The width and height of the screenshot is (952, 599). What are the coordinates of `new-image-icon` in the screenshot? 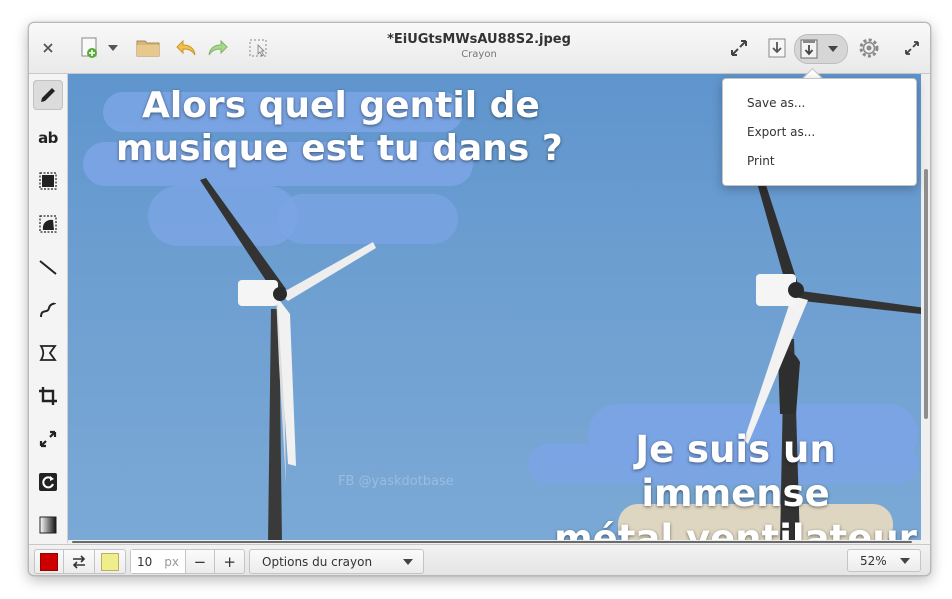 It's located at (89, 47).